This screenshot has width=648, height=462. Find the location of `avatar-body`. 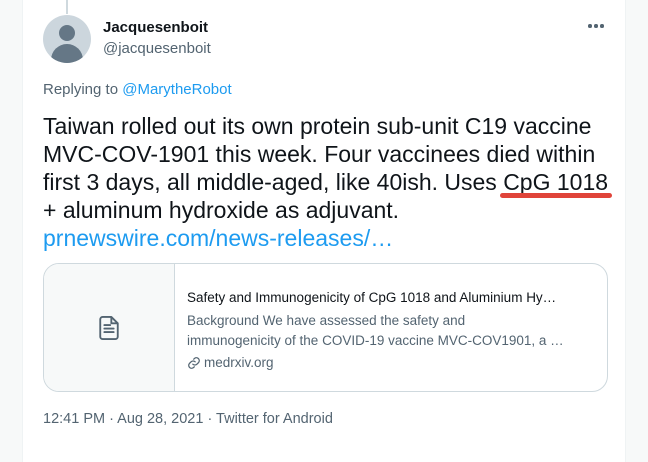

avatar-body is located at coordinates (67, 53).